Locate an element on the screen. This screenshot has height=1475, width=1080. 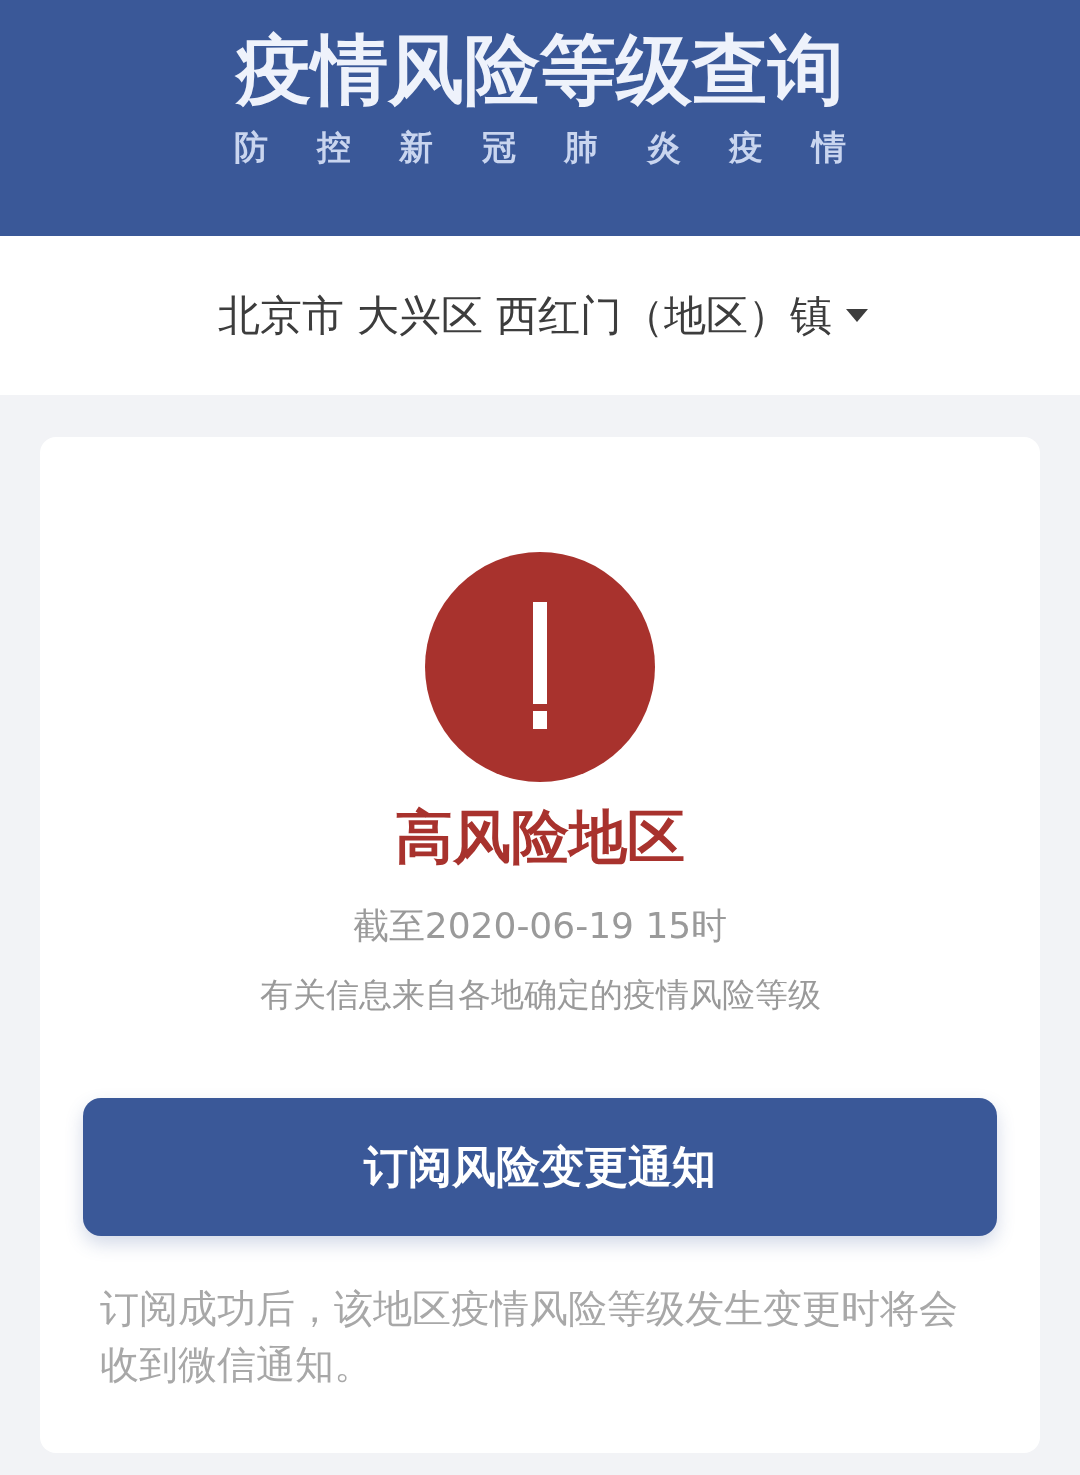
location-dropdown: 北京市 大兴区 西红门（地区）镇 is located at coordinates (543, 315).